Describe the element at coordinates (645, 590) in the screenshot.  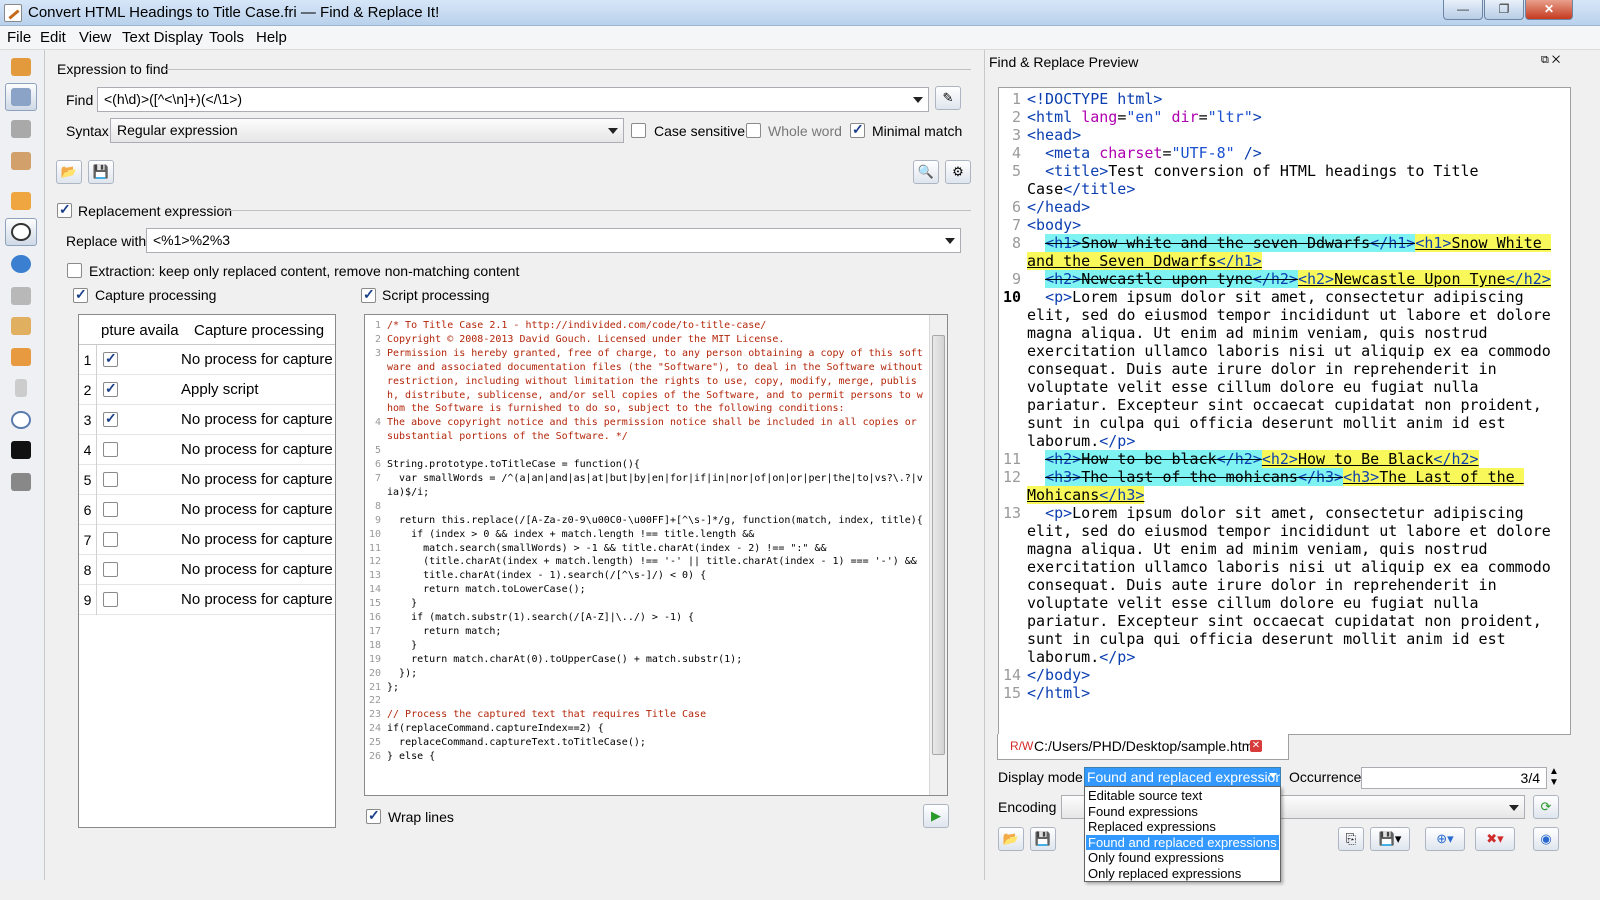
I see `code-line: 14 return match.toLowerCase();` at that location.